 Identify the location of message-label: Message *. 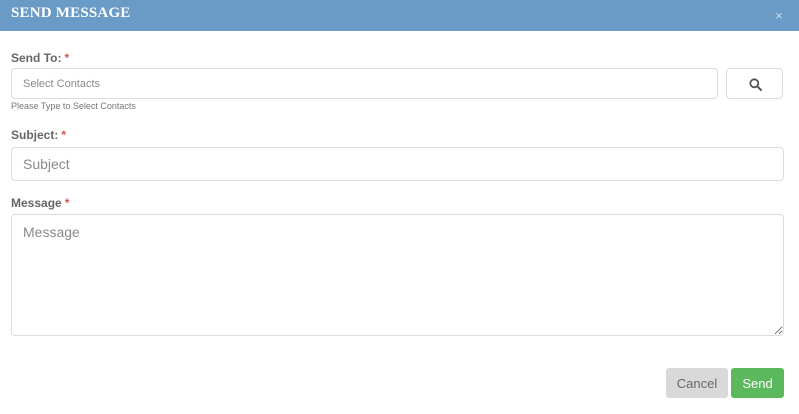
(40, 203).